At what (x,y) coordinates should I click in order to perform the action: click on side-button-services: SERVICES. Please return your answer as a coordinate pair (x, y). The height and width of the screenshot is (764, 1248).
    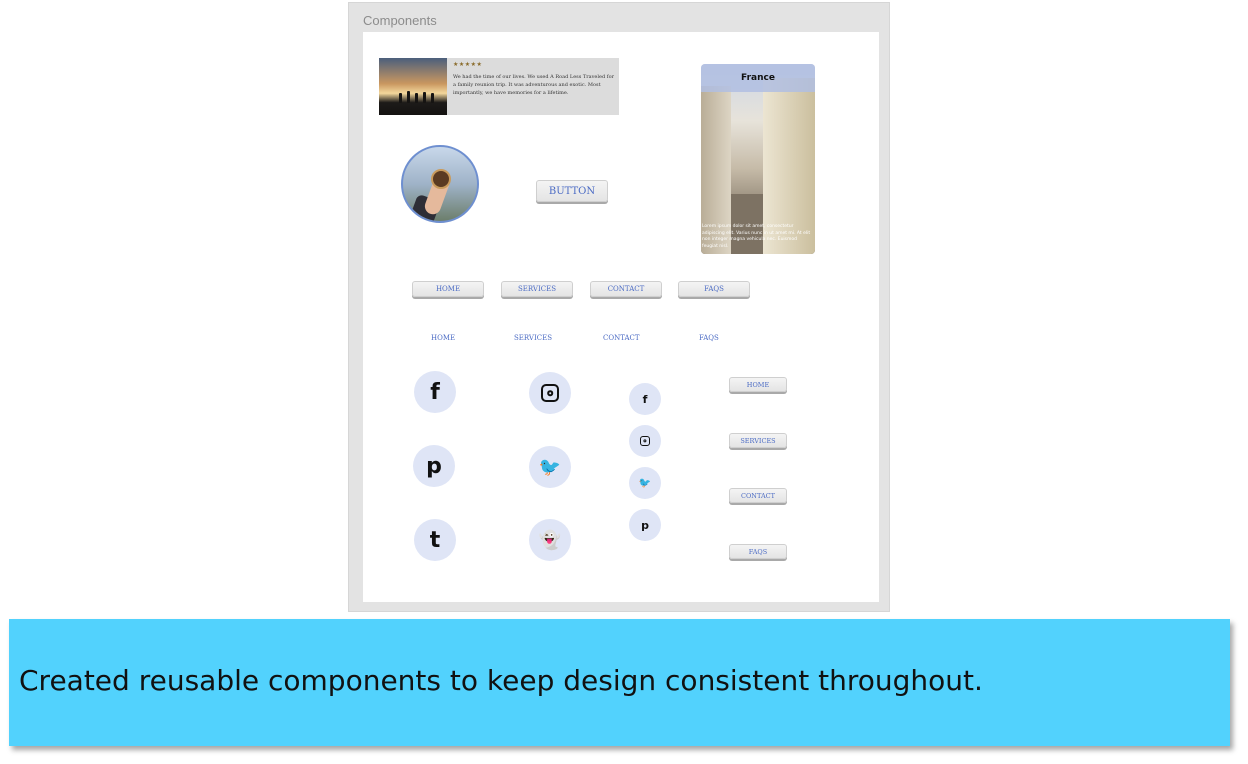
    Looking at the image, I should click on (758, 440).